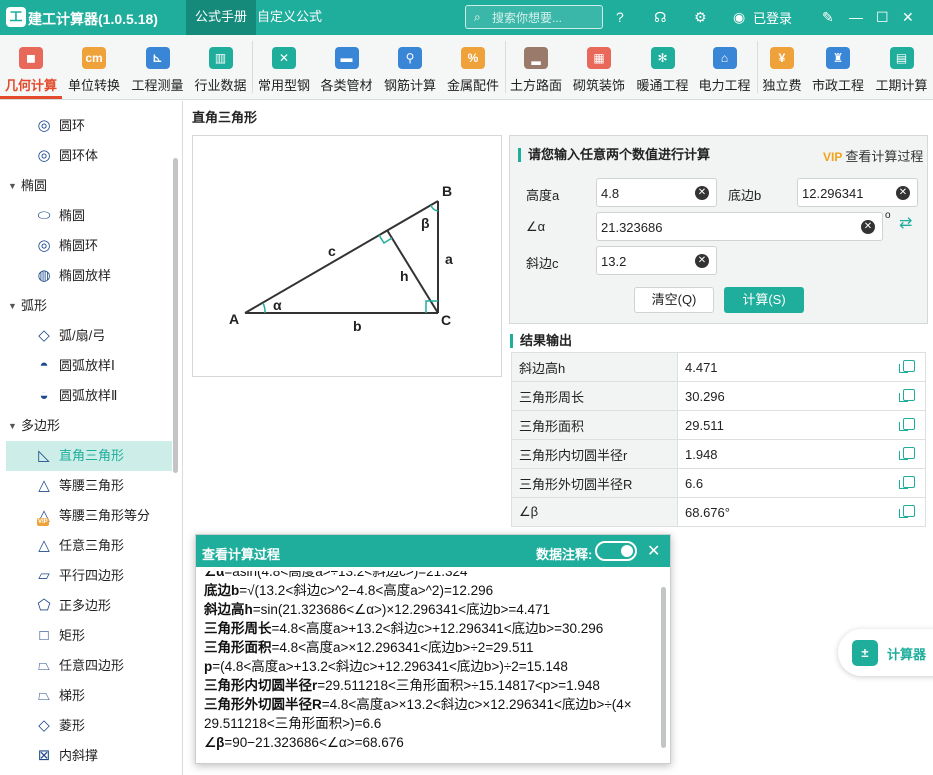  I want to click on sidebar-item-parallelogram: ▱ 平行四边形, so click(86, 576).